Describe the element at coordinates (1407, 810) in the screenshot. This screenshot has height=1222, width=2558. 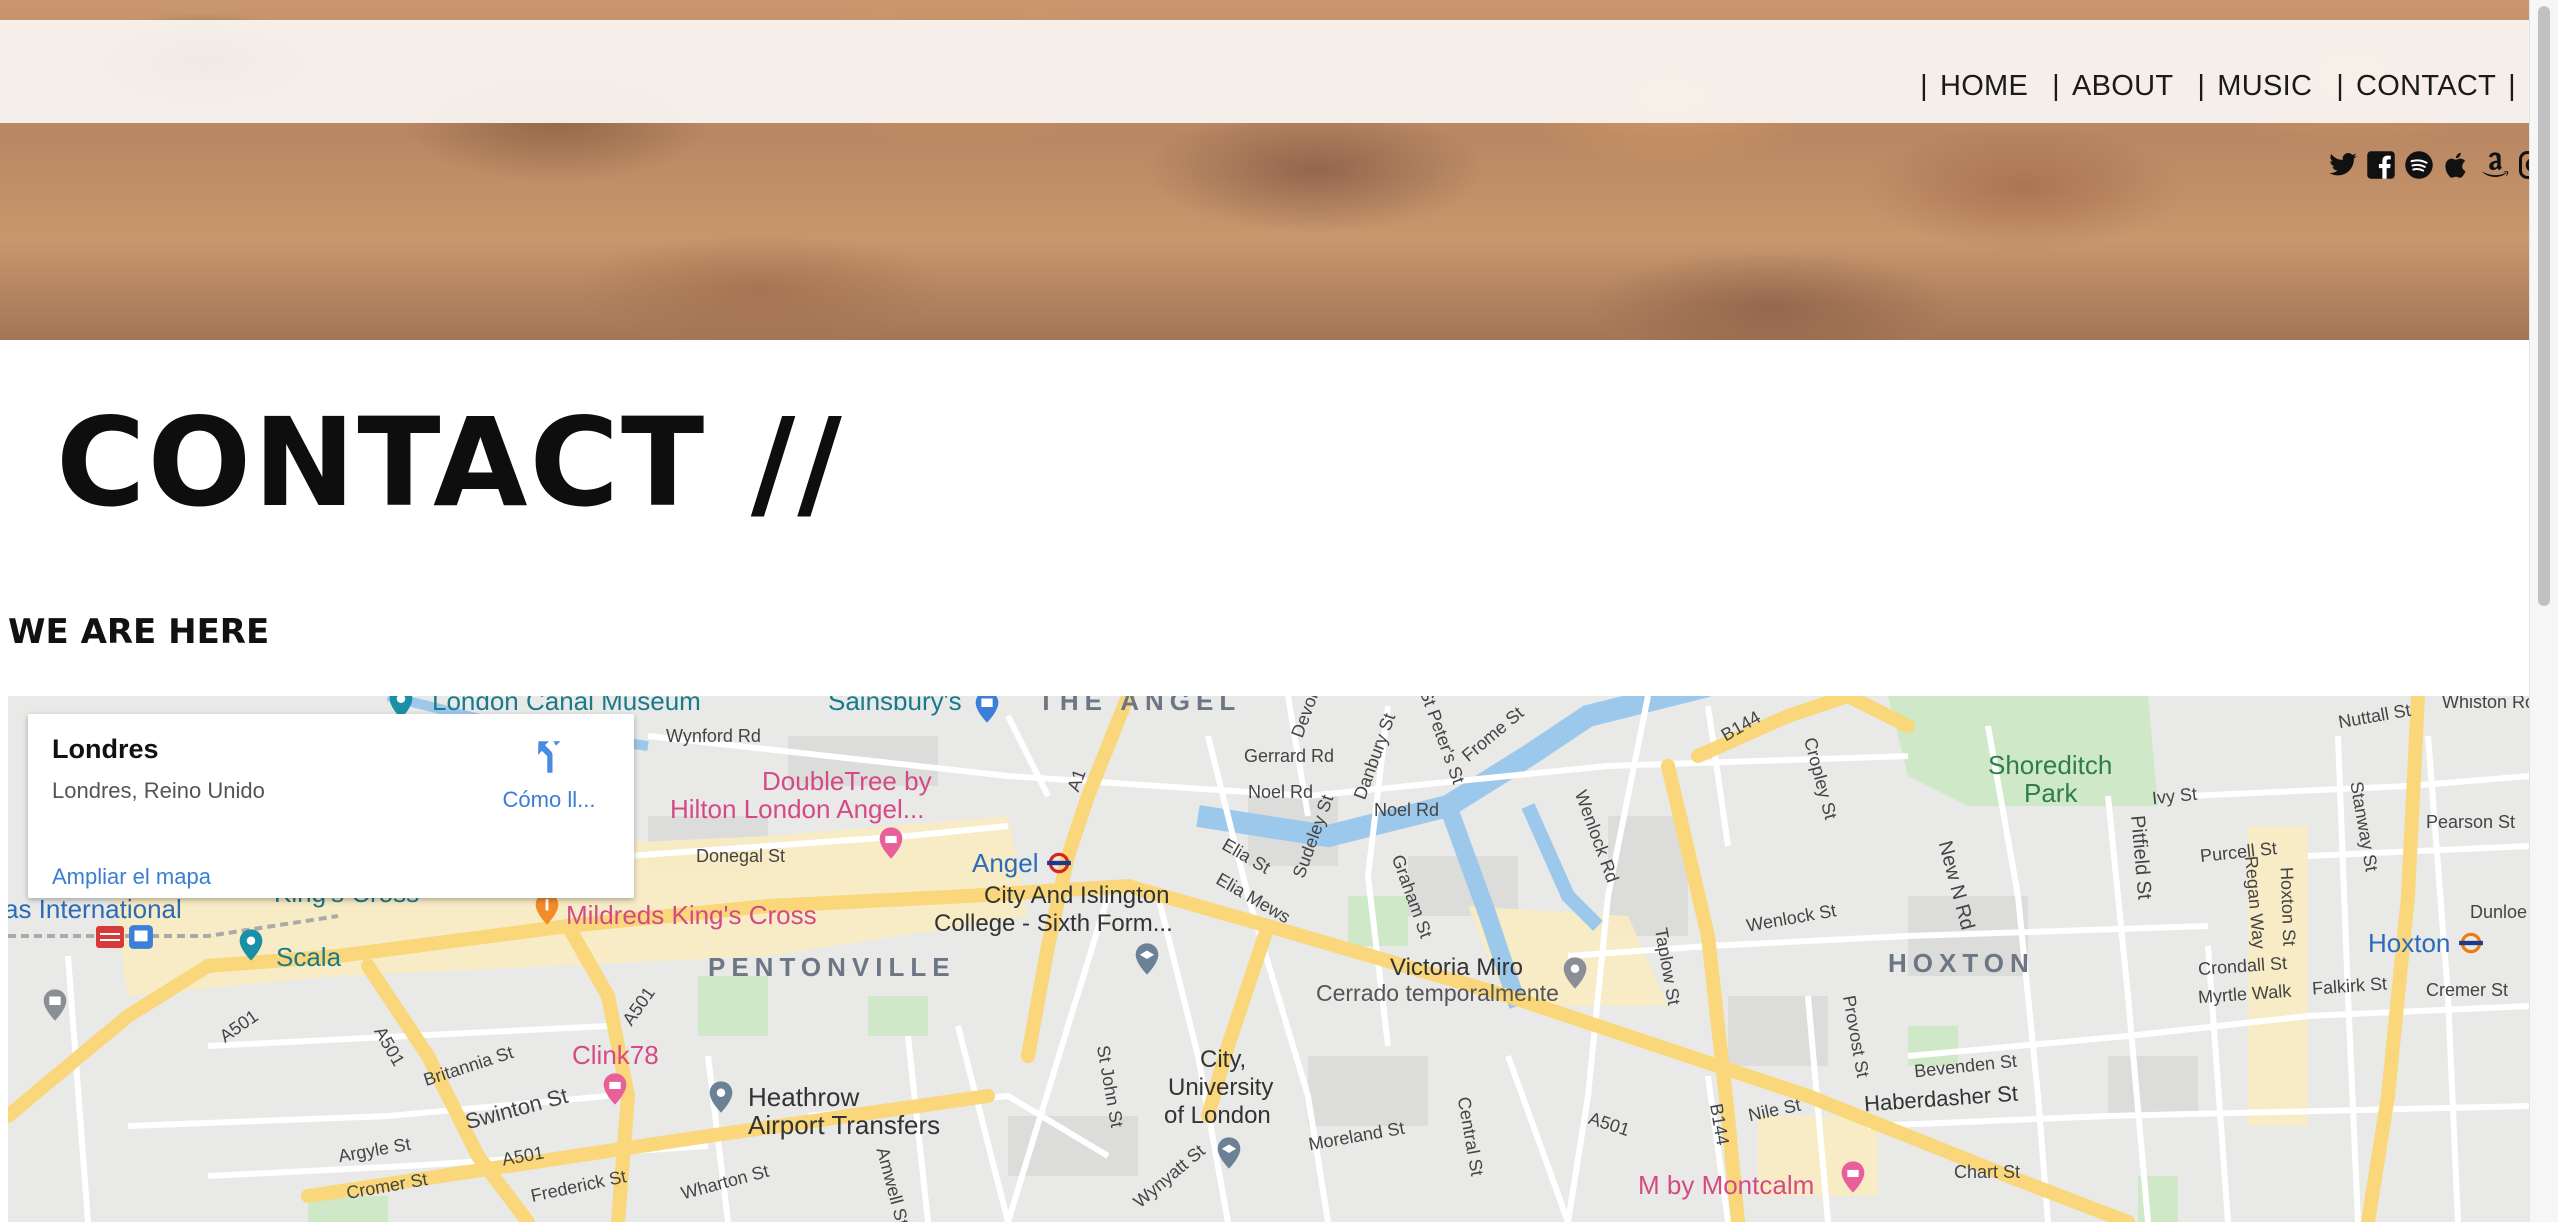
I see `map-label-noel-2: Noel Rd` at that location.